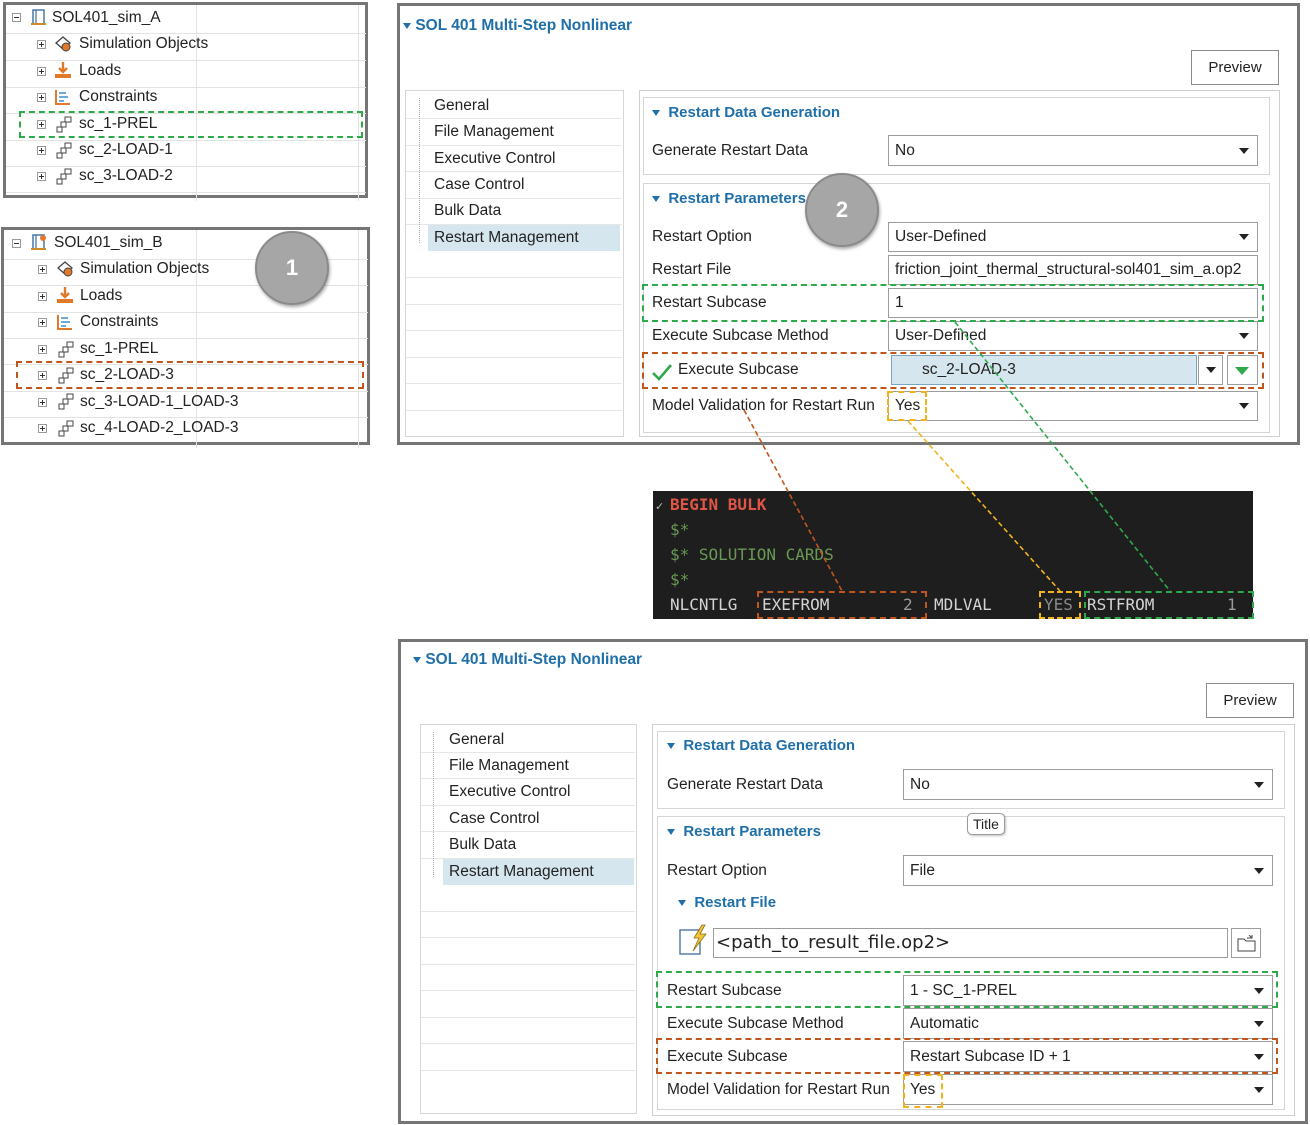 The width and height of the screenshot is (1310, 1125). I want to click on highlight-rstfrom, so click(1169, 605).